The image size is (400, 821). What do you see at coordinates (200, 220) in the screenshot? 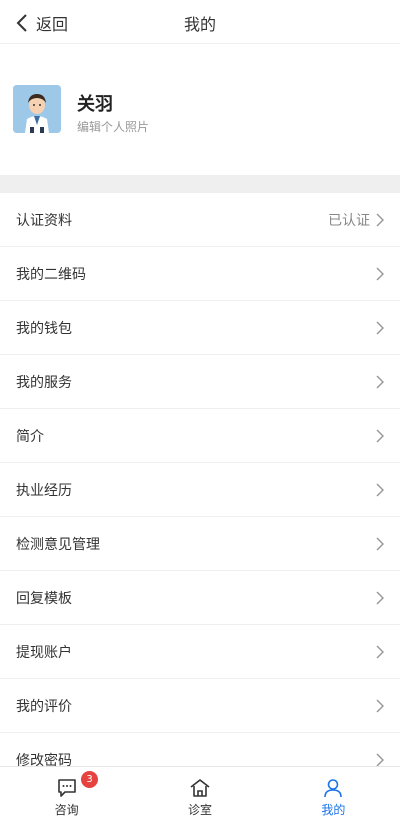
I see `menu-item-certification: 认证资料 已认证` at bounding box center [200, 220].